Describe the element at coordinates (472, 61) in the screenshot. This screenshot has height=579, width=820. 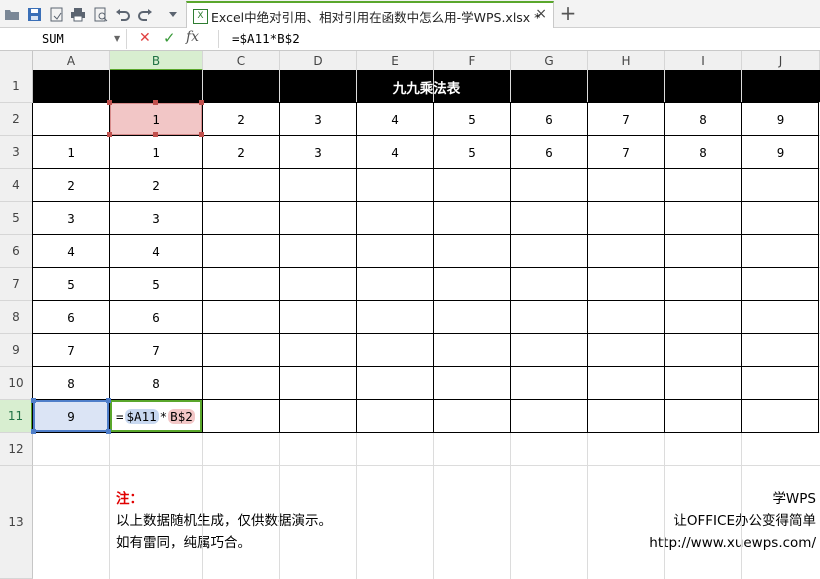
I see `column-header-f: F` at that location.